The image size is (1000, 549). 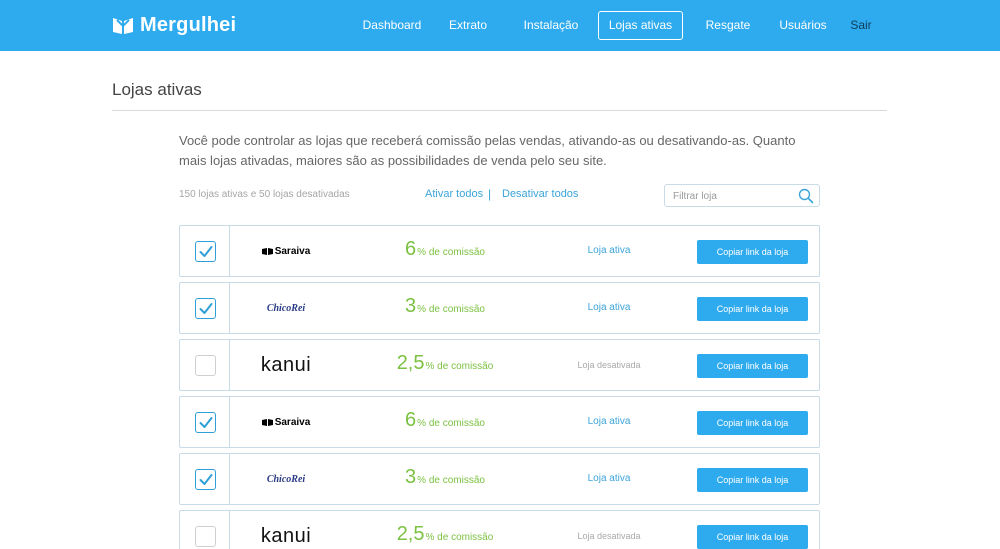 I want to click on nav-resgate: Resgate, so click(x=728, y=25).